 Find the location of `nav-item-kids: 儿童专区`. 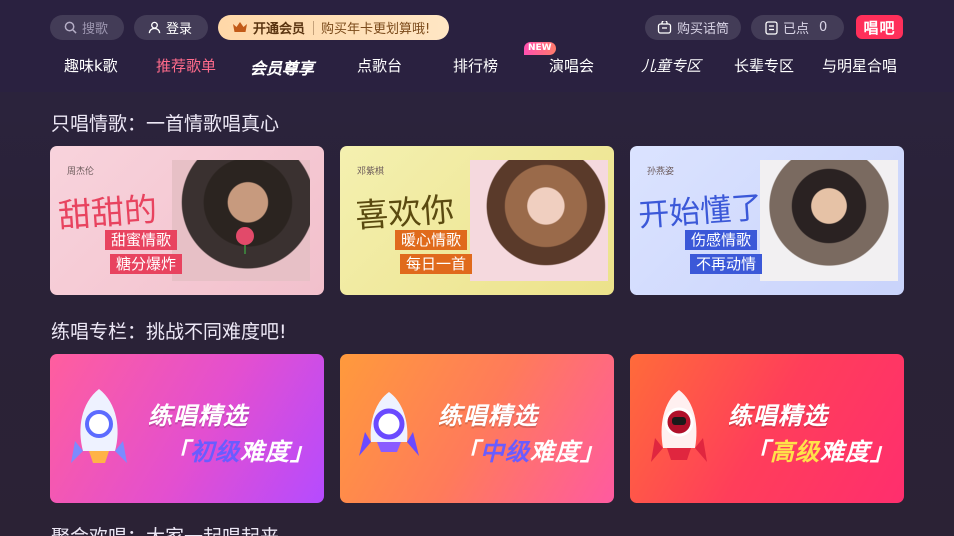

nav-item-kids: 儿童专区 is located at coordinates (671, 66).